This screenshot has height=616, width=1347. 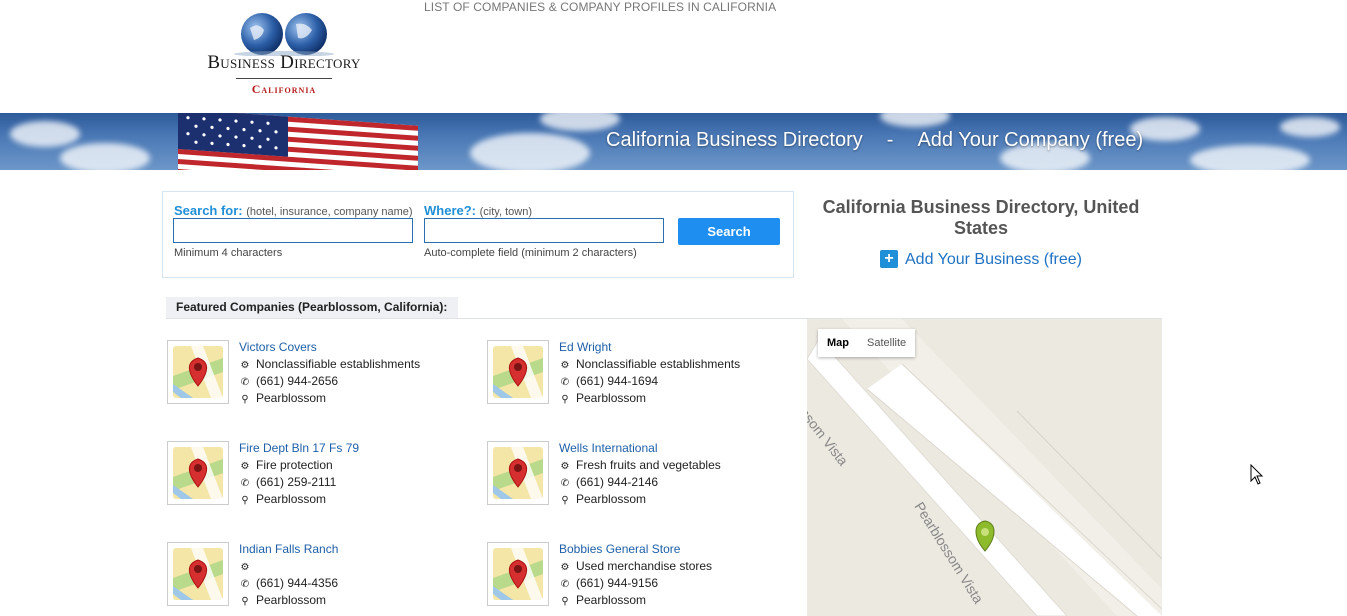 I want to click on where-label-text: Where?:, so click(x=450, y=210).